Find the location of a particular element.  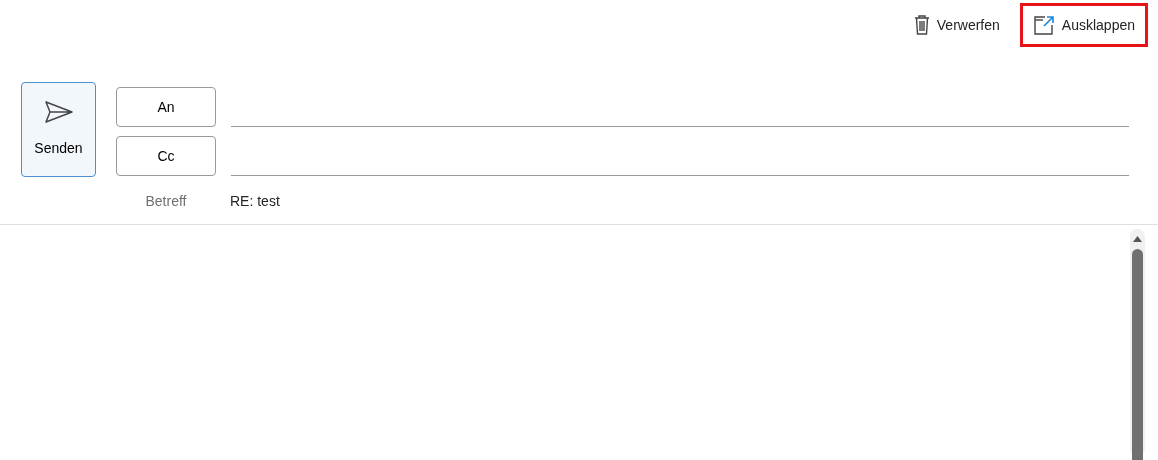

scroll-up-icon is located at coordinates (1137, 238).